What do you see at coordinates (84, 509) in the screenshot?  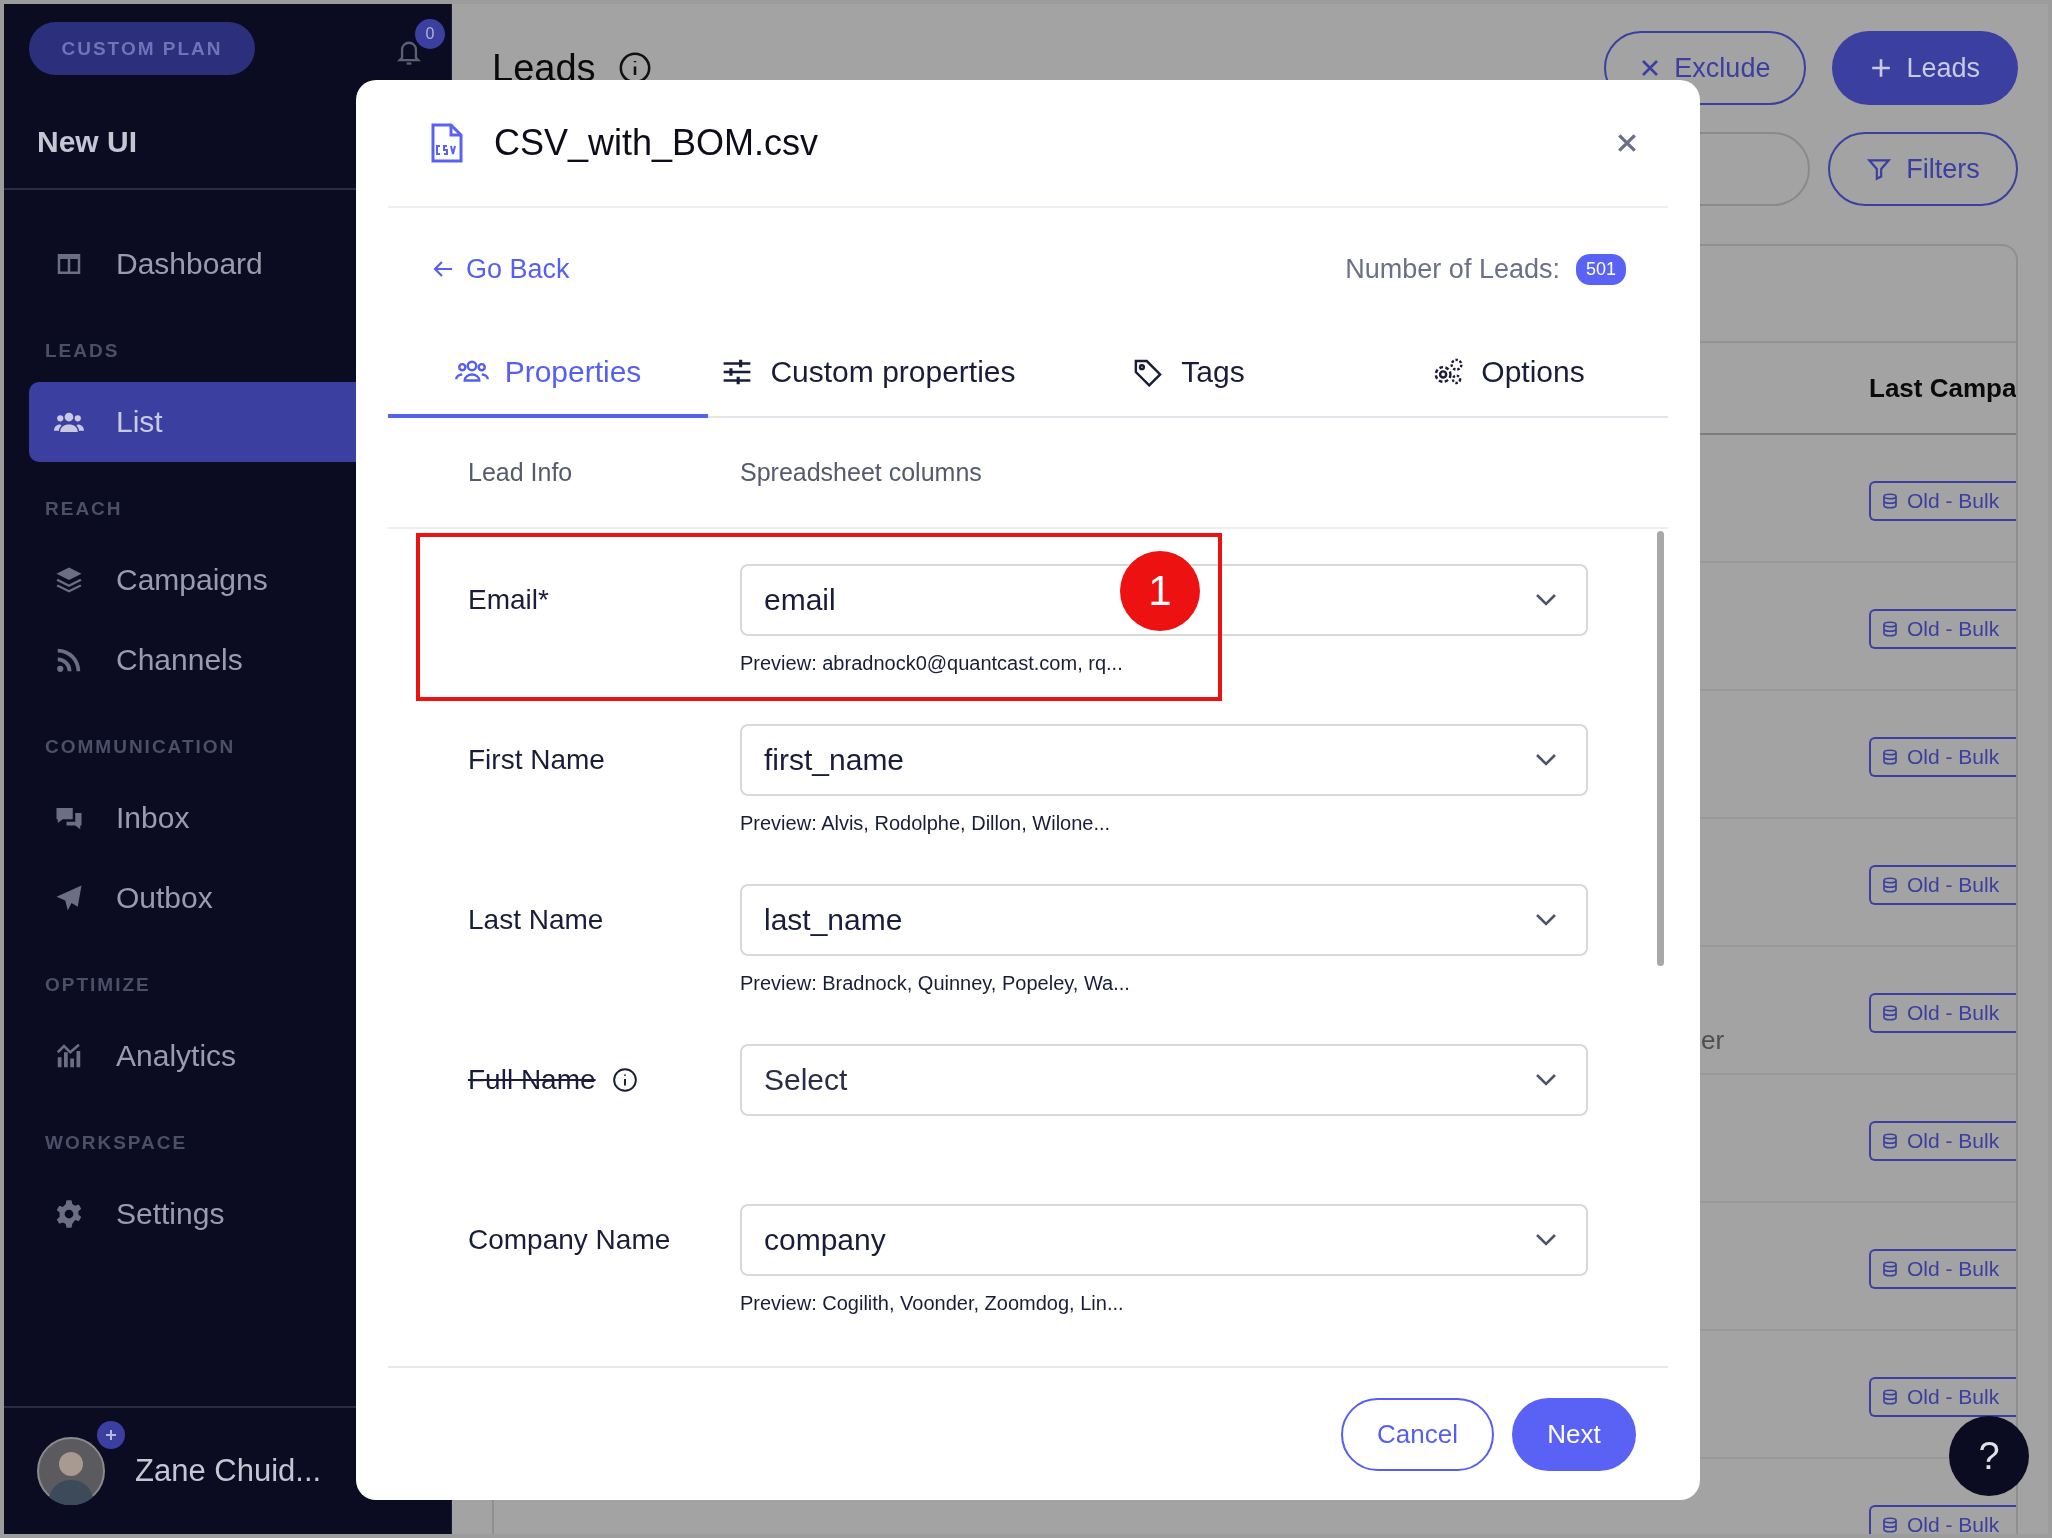 I see `section-label: REACH` at bounding box center [84, 509].